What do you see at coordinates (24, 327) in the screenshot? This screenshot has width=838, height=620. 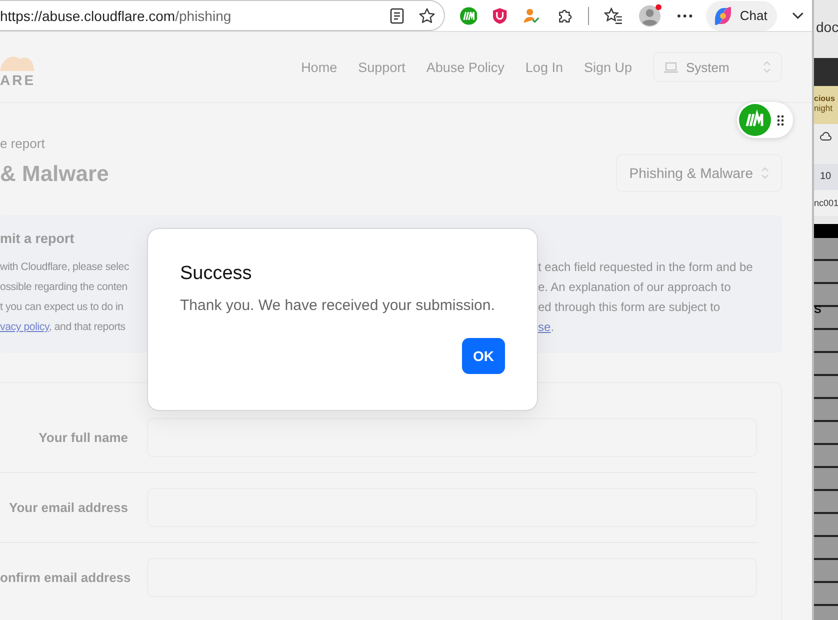 I see `privacy-link: vacy policy` at bounding box center [24, 327].